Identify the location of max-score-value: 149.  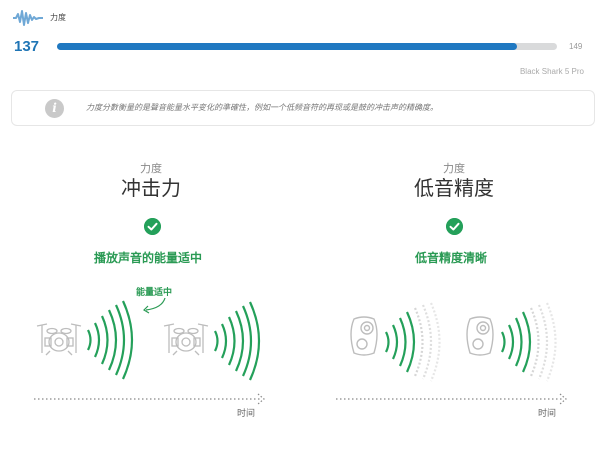
(576, 46).